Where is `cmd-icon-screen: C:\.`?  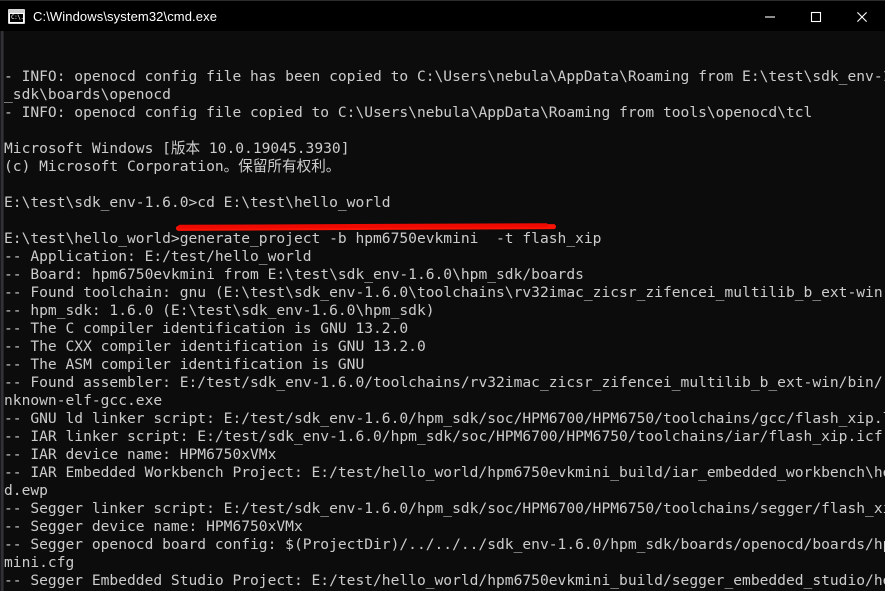 cmd-icon-screen: C:\. is located at coordinates (16, 17).